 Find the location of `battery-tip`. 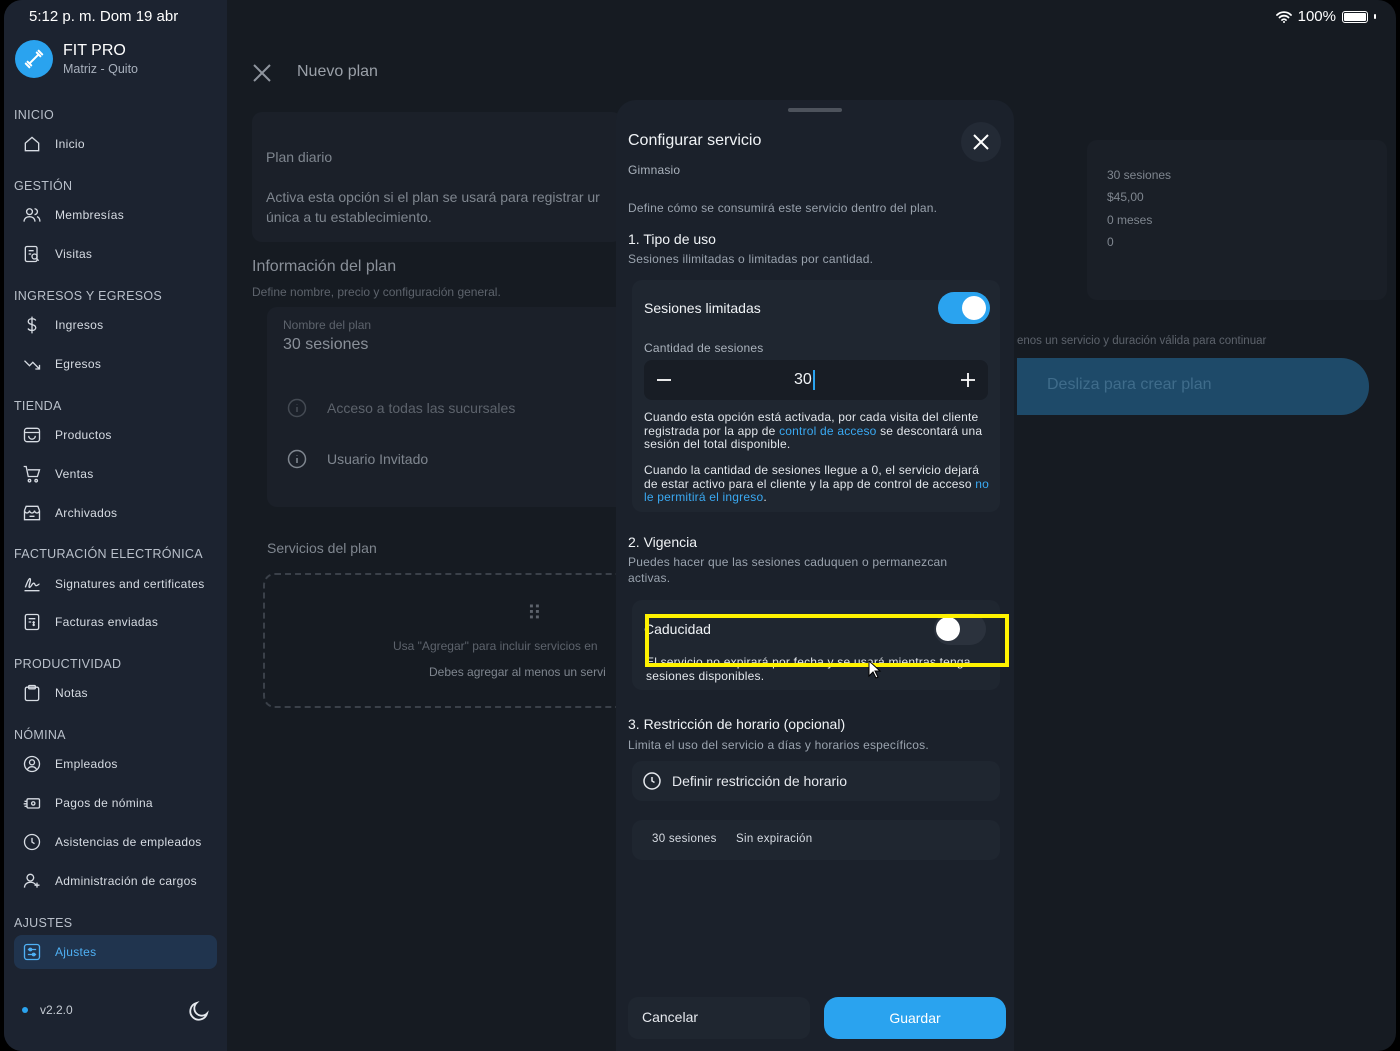

battery-tip is located at coordinates (1375, 16).